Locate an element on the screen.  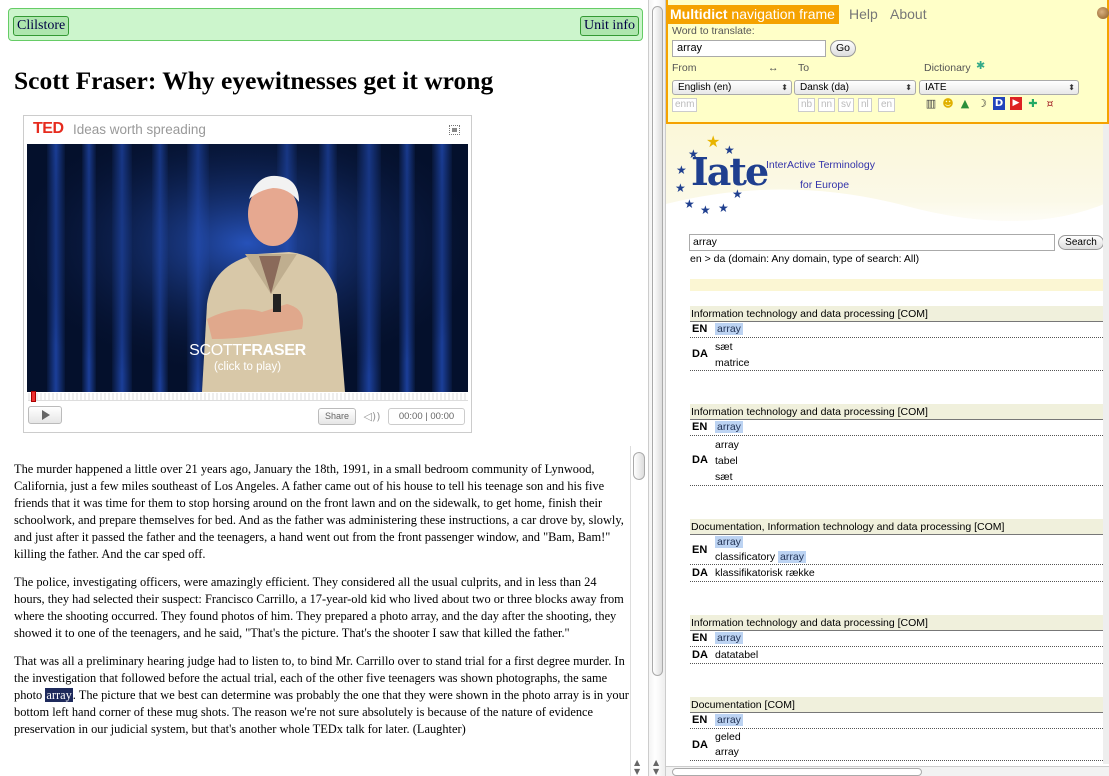
iate-horizontal-scrollbar is located at coordinates (887, 771).